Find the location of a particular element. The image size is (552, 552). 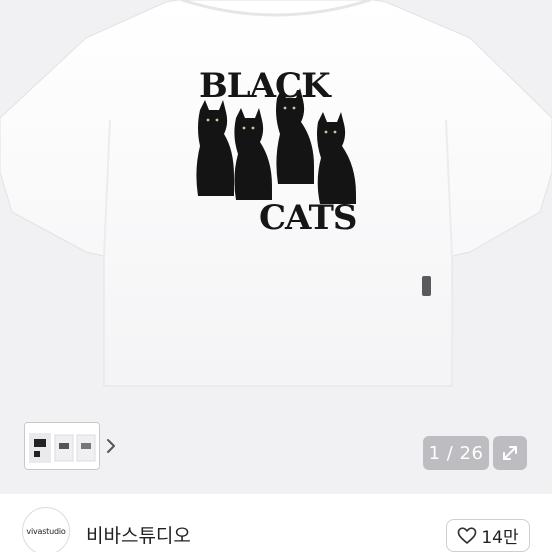

shirt-print-black: BLACK is located at coordinates (265, 86).